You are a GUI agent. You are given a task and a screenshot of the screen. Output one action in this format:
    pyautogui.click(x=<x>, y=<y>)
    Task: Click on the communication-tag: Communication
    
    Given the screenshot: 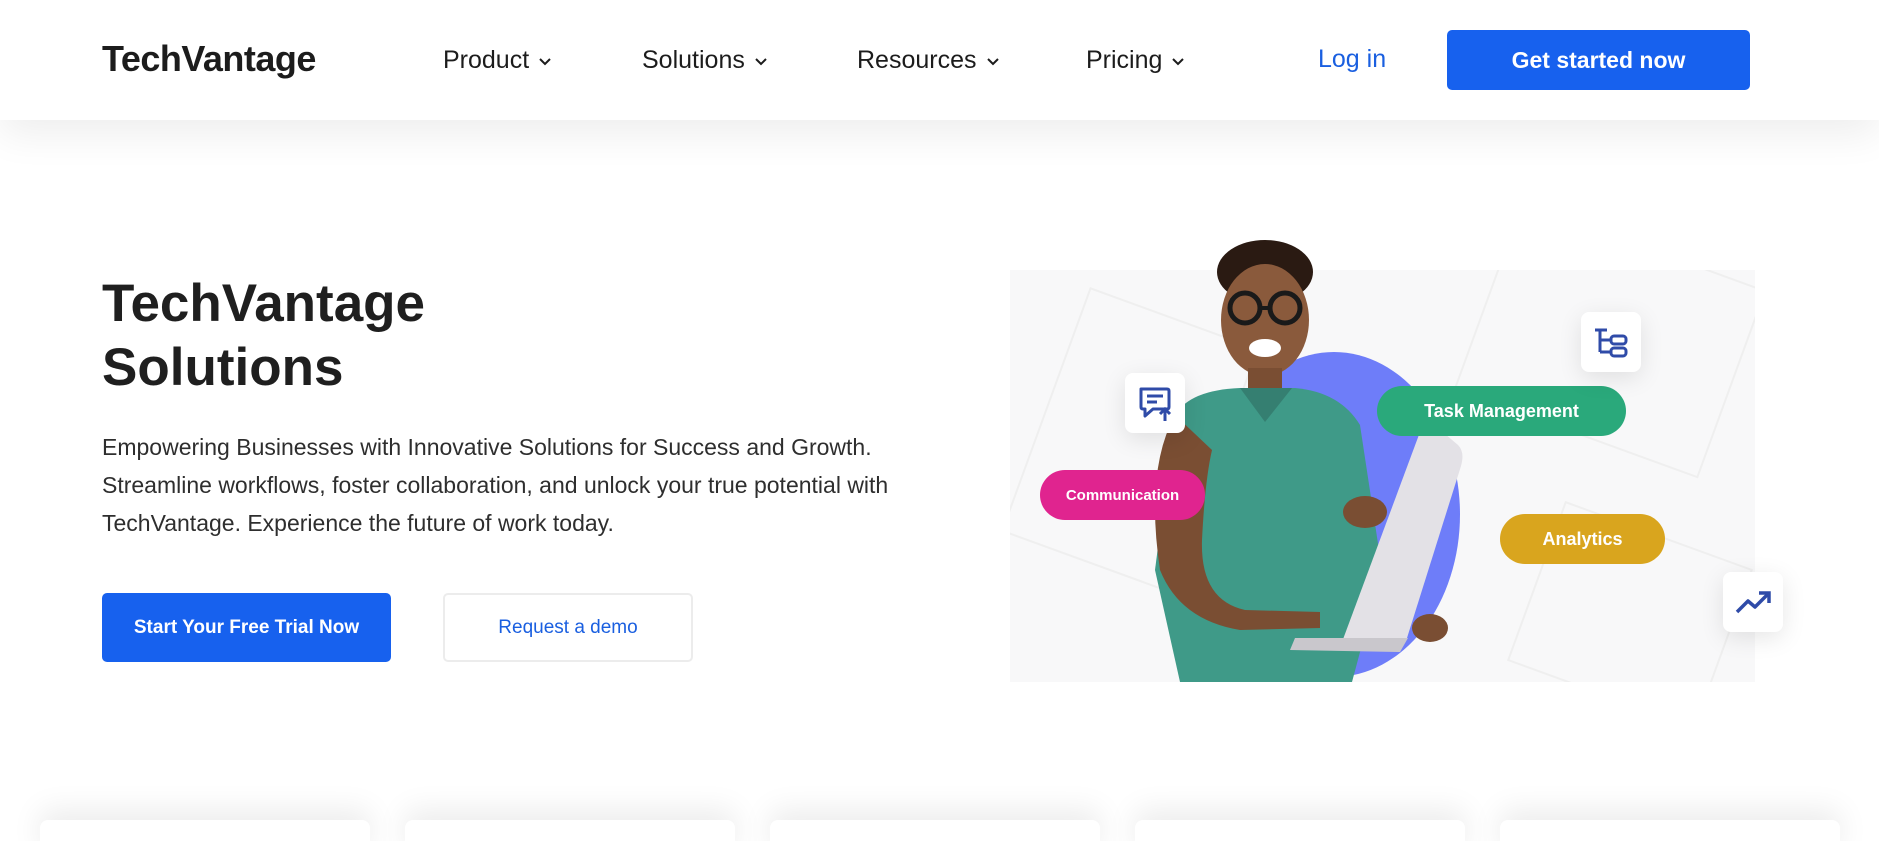 What is the action you would take?
    pyautogui.click(x=1122, y=495)
    